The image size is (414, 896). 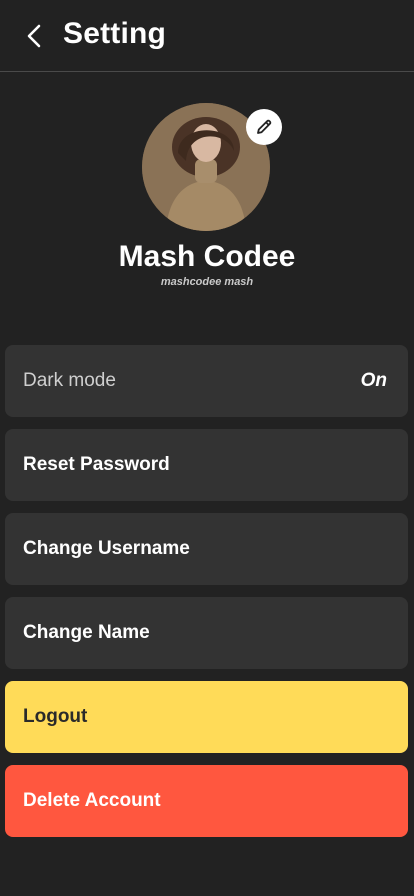 What do you see at coordinates (212, 168) in the screenshot?
I see `profile-avatar-section` at bounding box center [212, 168].